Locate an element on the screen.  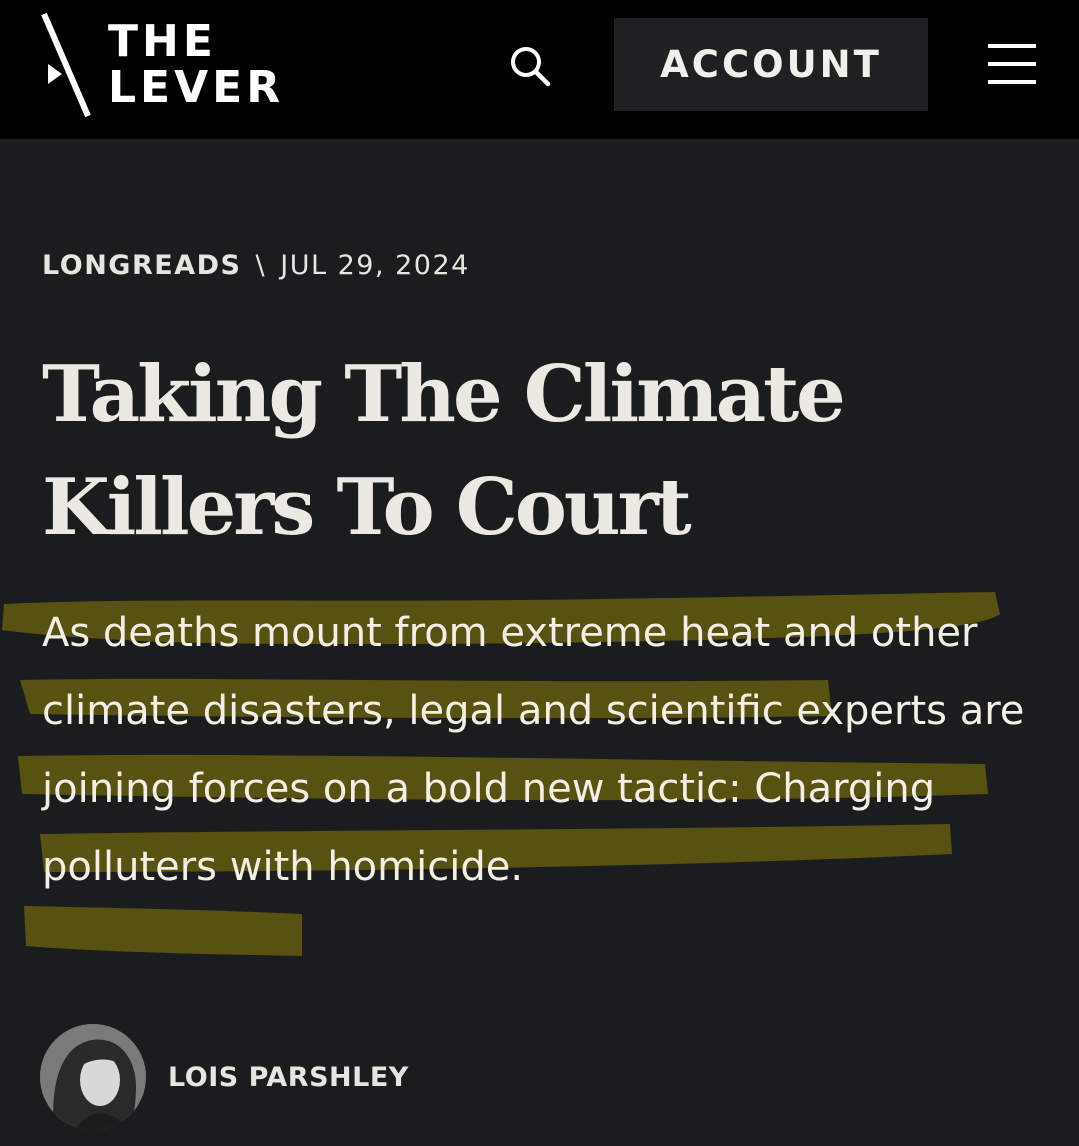
account-button: ACCOUNT is located at coordinates (771, 64).